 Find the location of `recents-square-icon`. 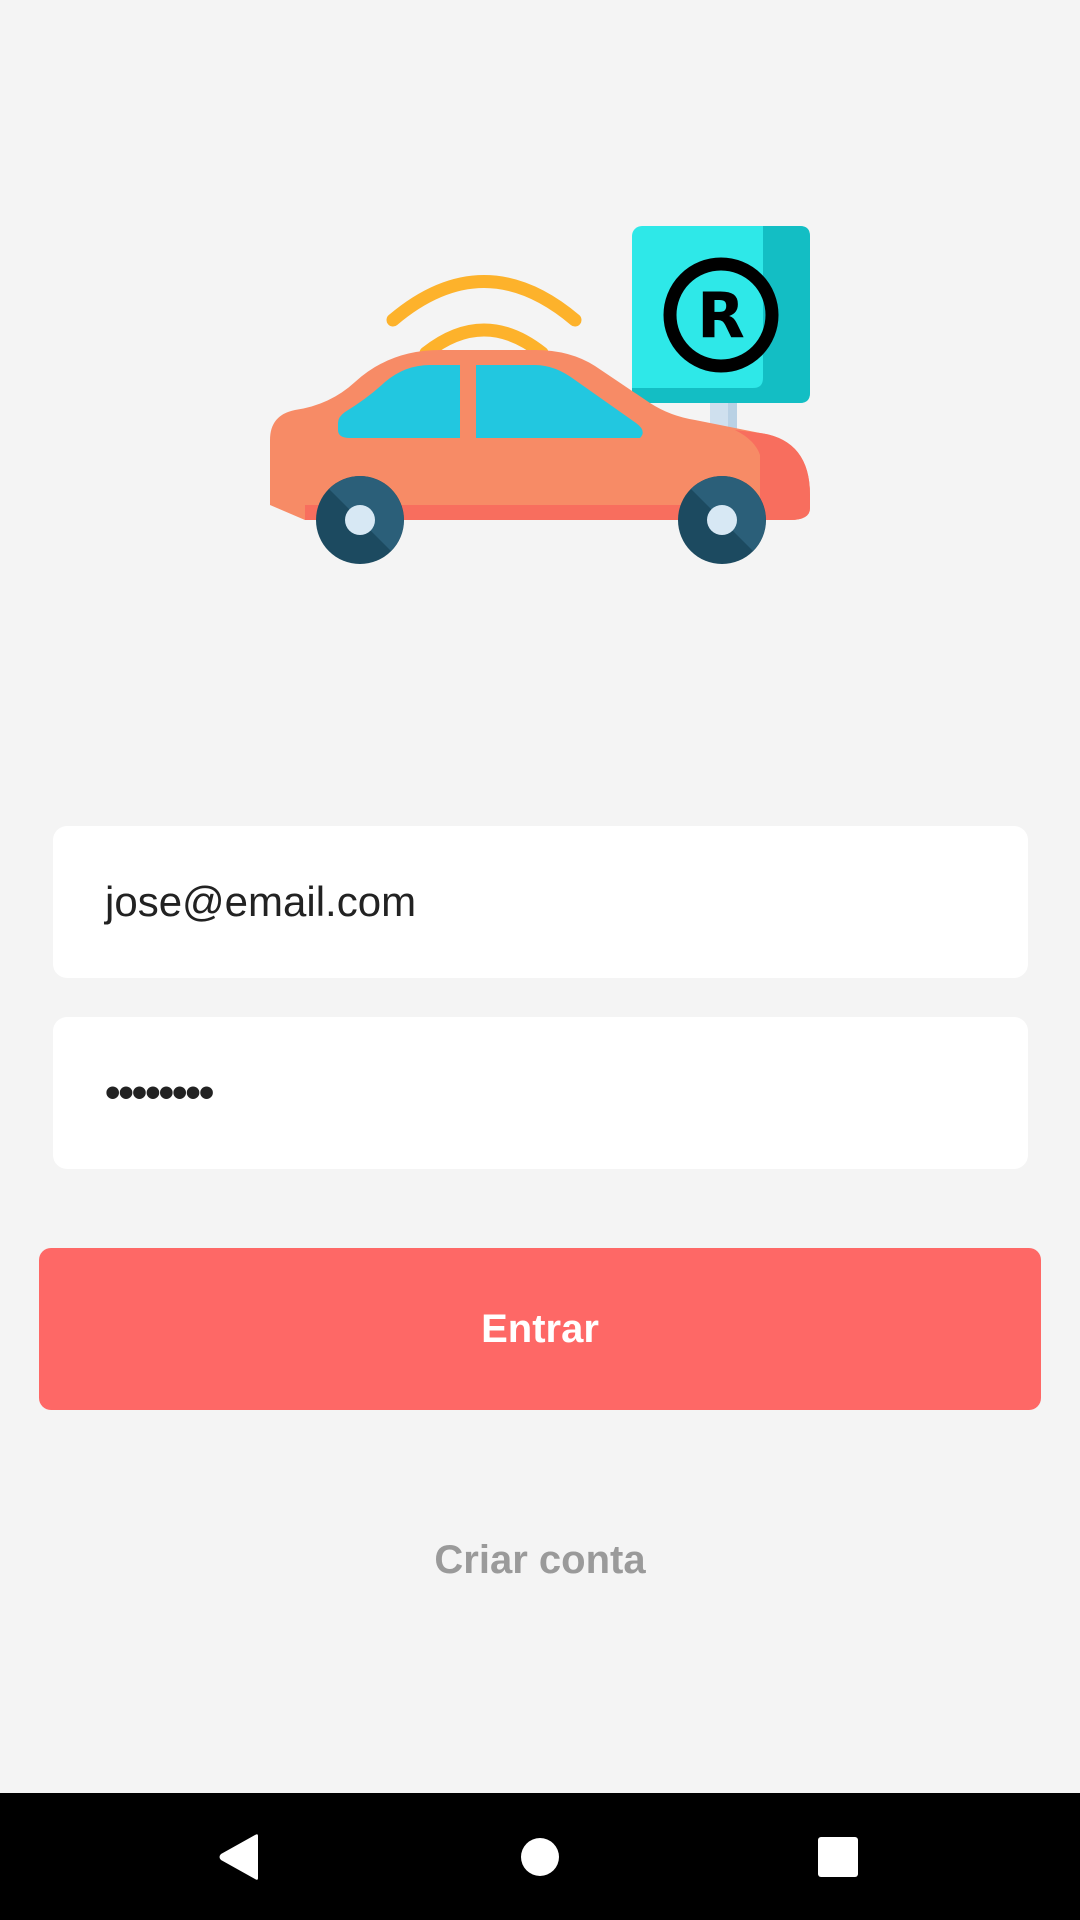

recents-square-icon is located at coordinates (838, 1856).